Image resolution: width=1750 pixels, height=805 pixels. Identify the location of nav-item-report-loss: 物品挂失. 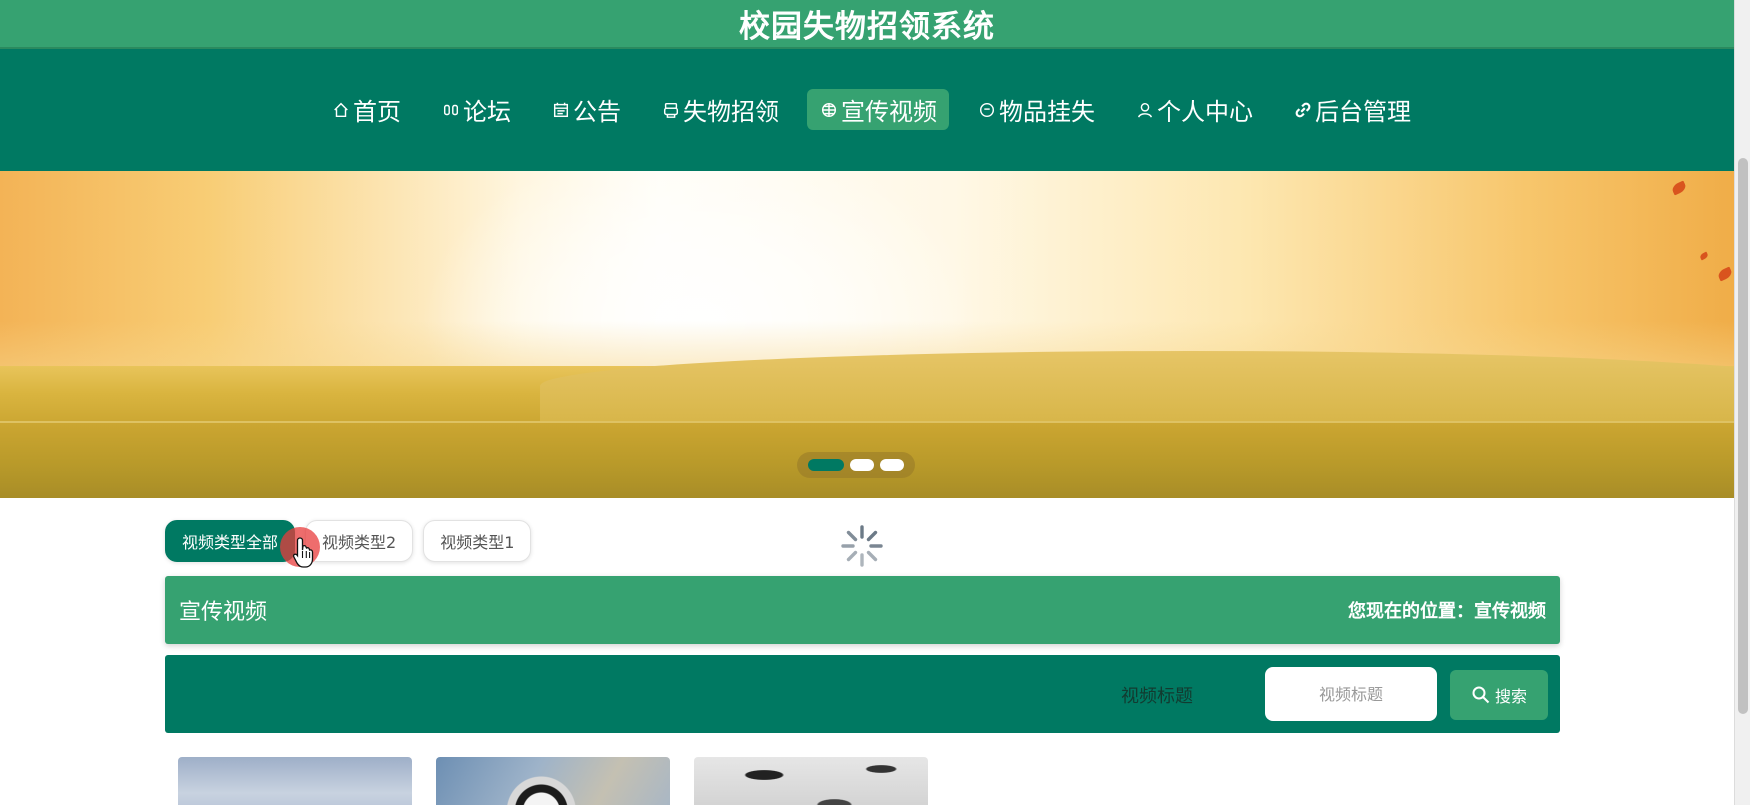
(1036, 109).